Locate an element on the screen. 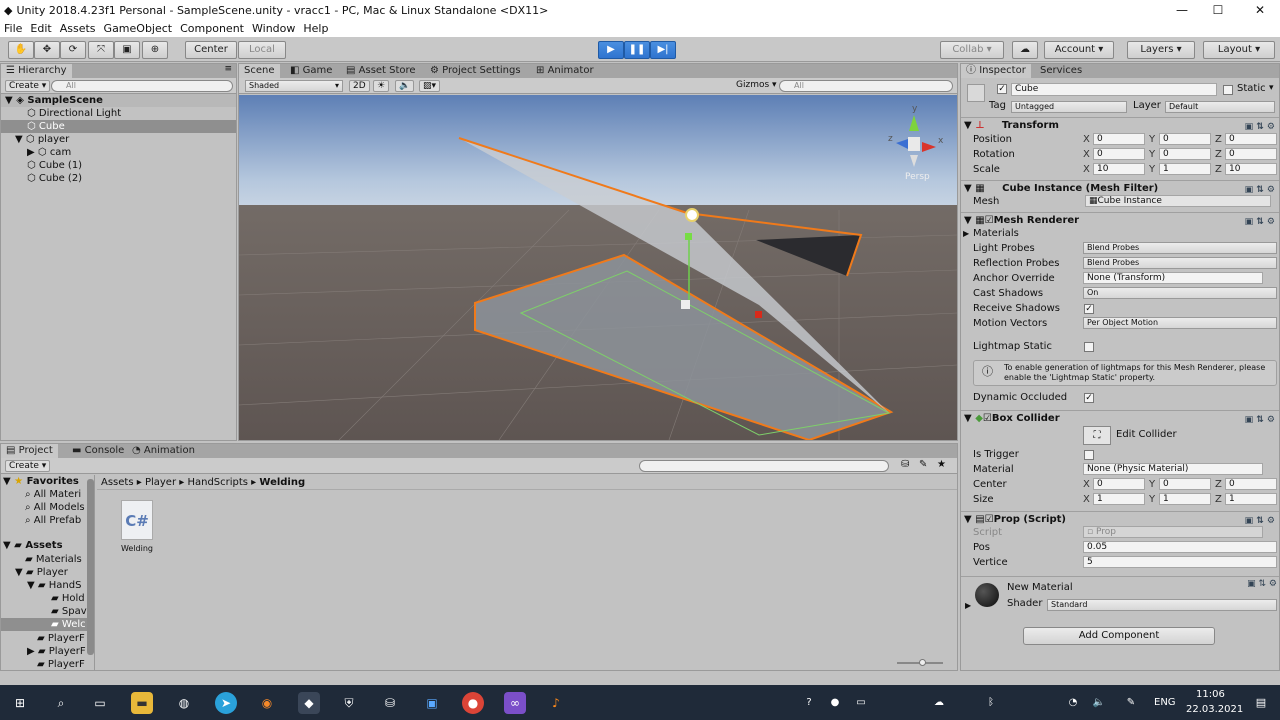 The width and height of the screenshot is (1280, 720). lightmap-static-checkbox is located at coordinates (1089, 347).